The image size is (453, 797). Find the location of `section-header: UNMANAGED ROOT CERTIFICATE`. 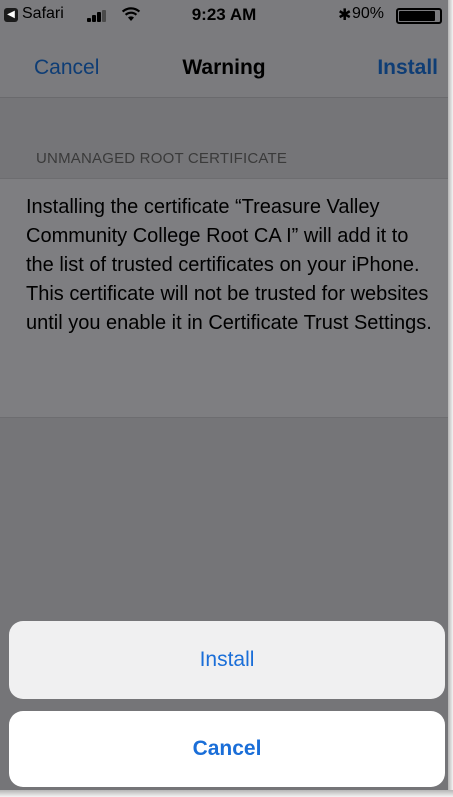

section-header: UNMANAGED ROOT CERTIFICATE is located at coordinates (162, 158).